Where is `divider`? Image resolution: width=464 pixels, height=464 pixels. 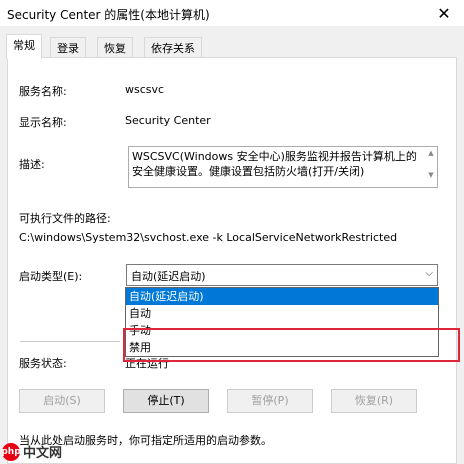 divider is located at coordinates (70, 341).